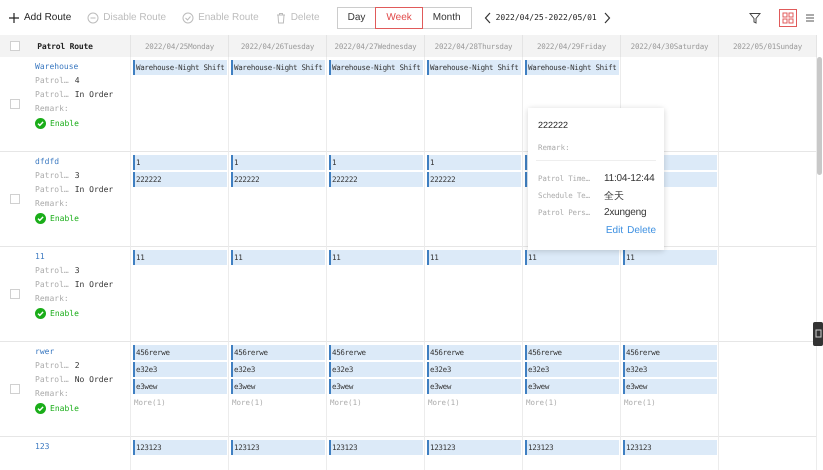  What do you see at coordinates (82, 351) in the screenshot?
I see `route-name: rwer` at bounding box center [82, 351].